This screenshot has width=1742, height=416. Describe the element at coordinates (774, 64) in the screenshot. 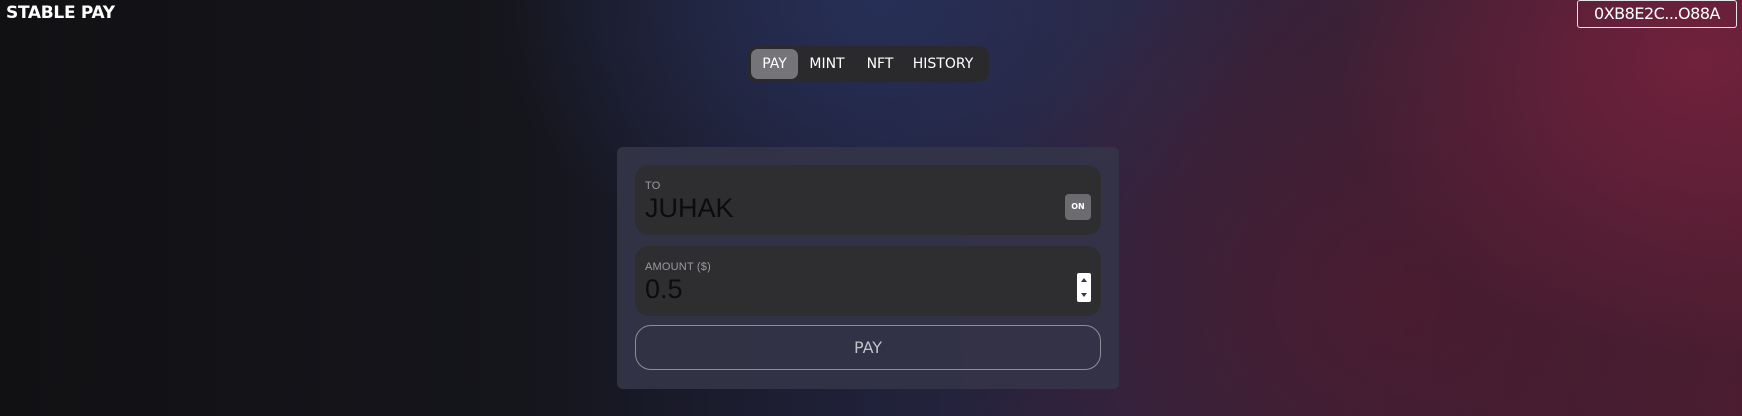

I see `tab-pay: PAY` at that location.